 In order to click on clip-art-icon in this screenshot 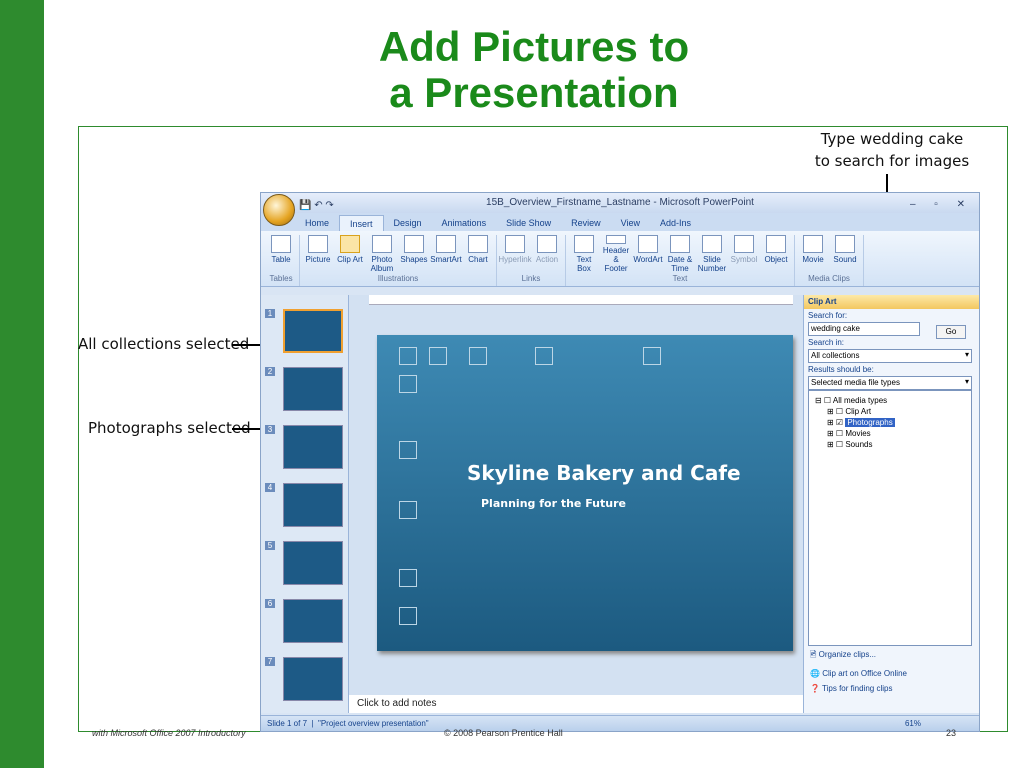, I will do `click(350, 244)`.